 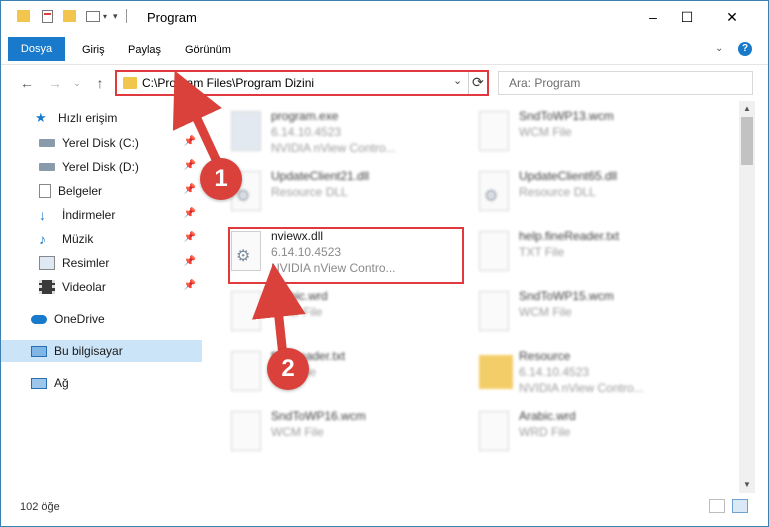 What do you see at coordinates (288, 369) in the screenshot?
I see `callout-badge-2: 2` at bounding box center [288, 369].